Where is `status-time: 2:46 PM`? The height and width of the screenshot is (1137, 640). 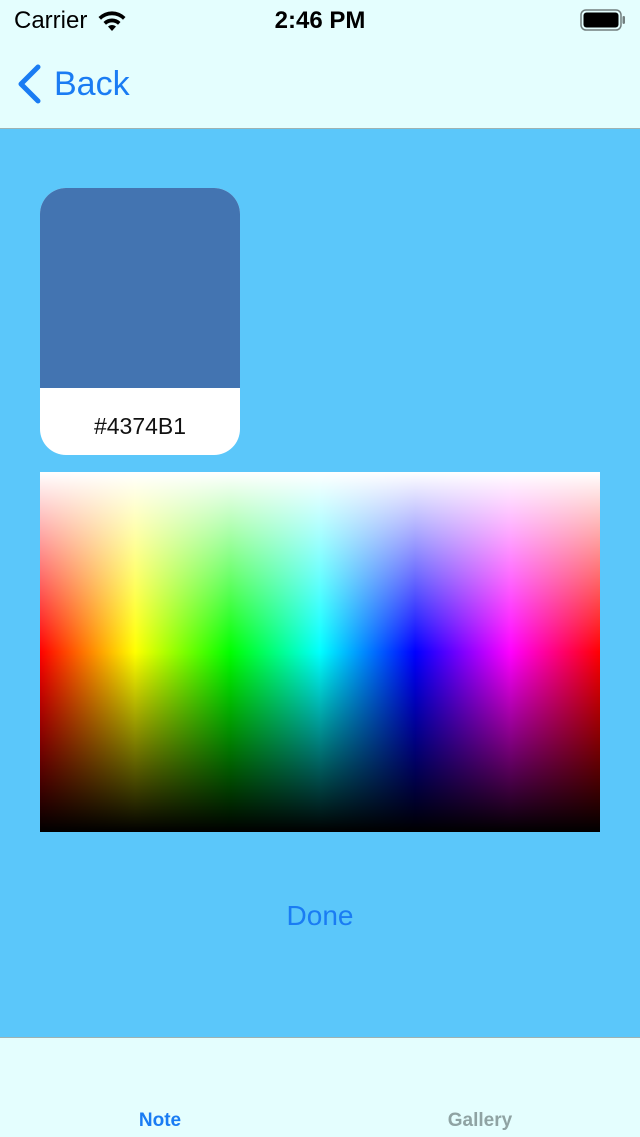 status-time: 2:46 PM is located at coordinates (320, 20).